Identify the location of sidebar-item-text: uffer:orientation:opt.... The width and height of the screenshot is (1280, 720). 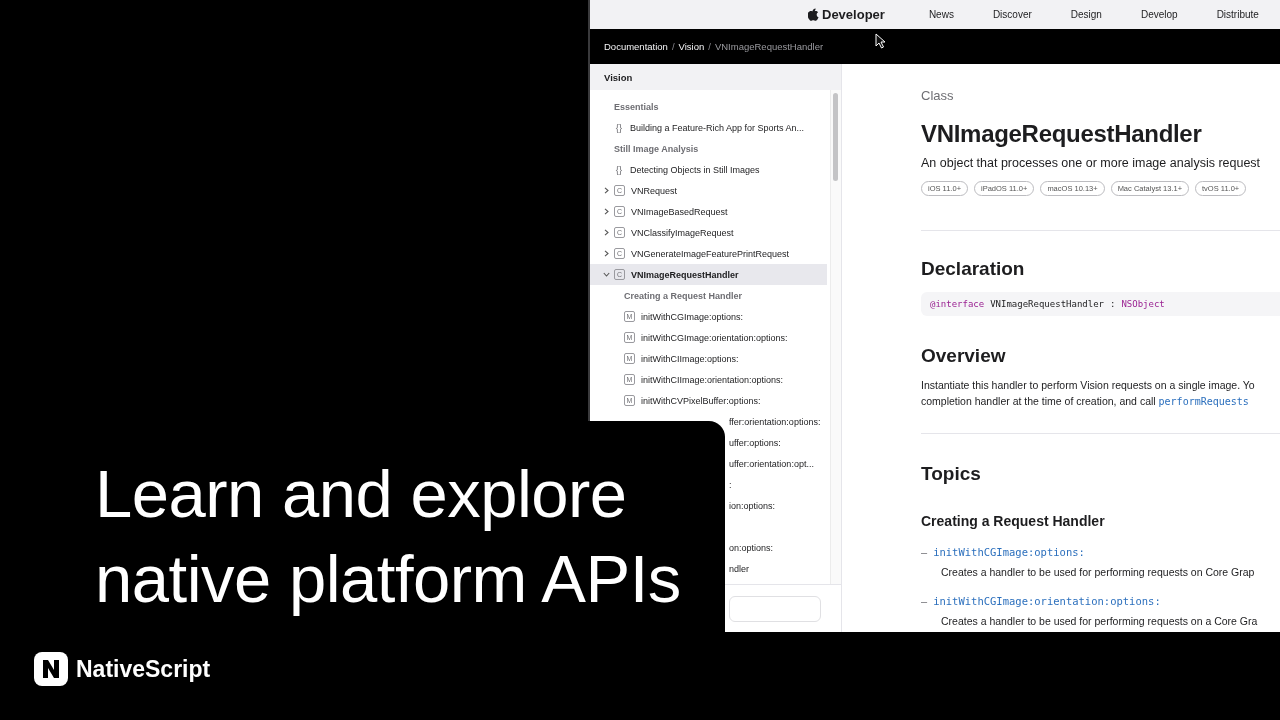
(771, 463).